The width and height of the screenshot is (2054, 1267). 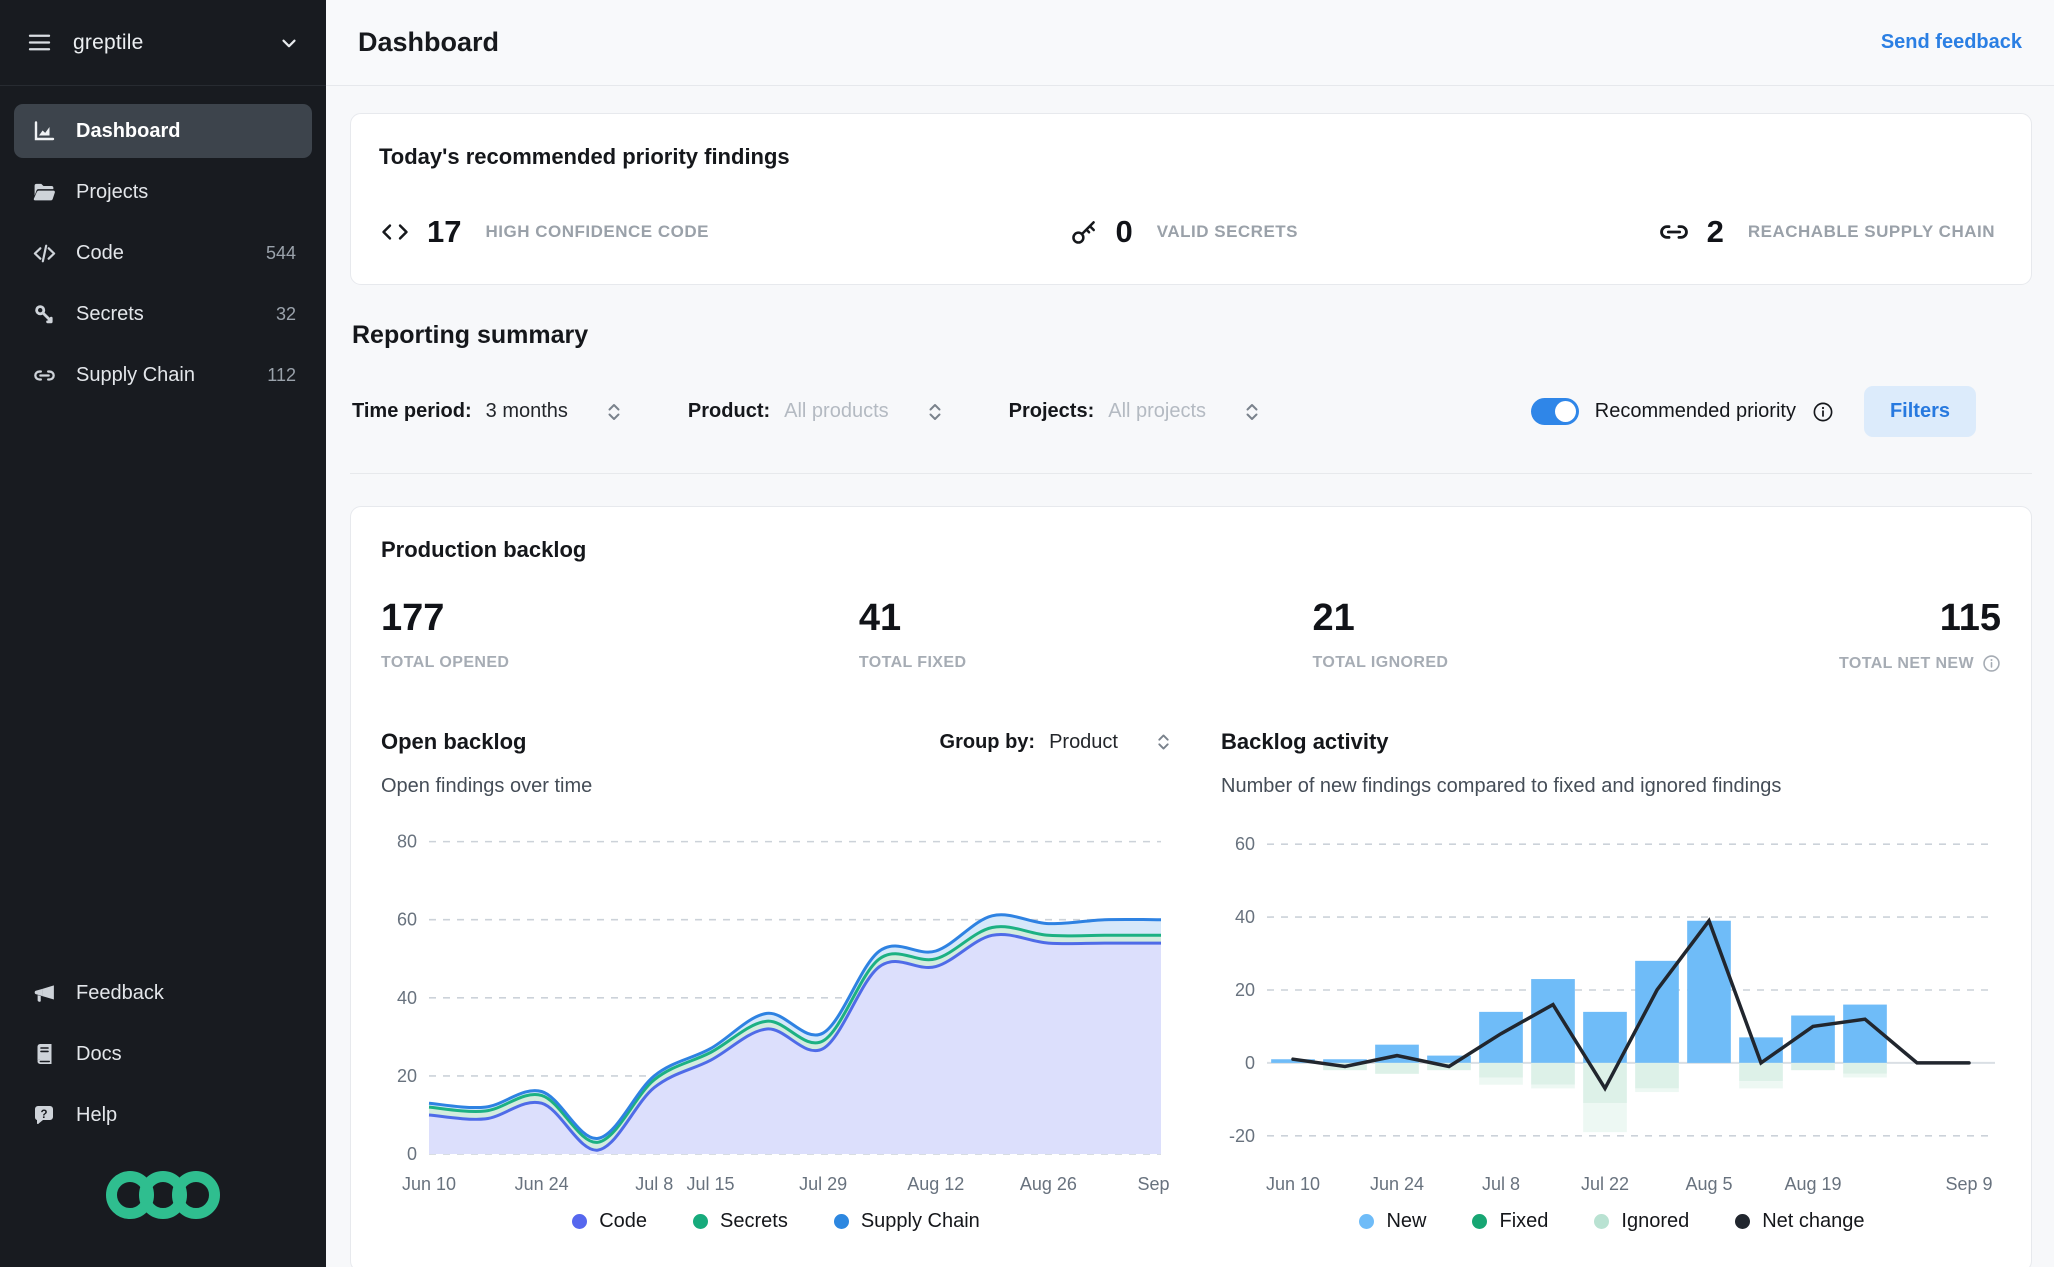 What do you see at coordinates (163, 1115) in the screenshot?
I see `sidebar-item-help: ? Help` at bounding box center [163, 1115].